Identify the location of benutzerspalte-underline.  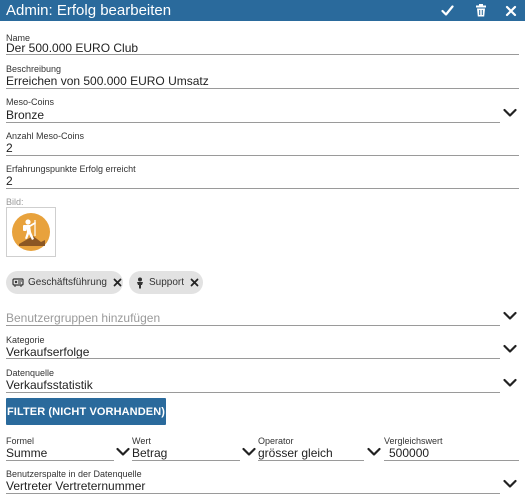
(253, 493).